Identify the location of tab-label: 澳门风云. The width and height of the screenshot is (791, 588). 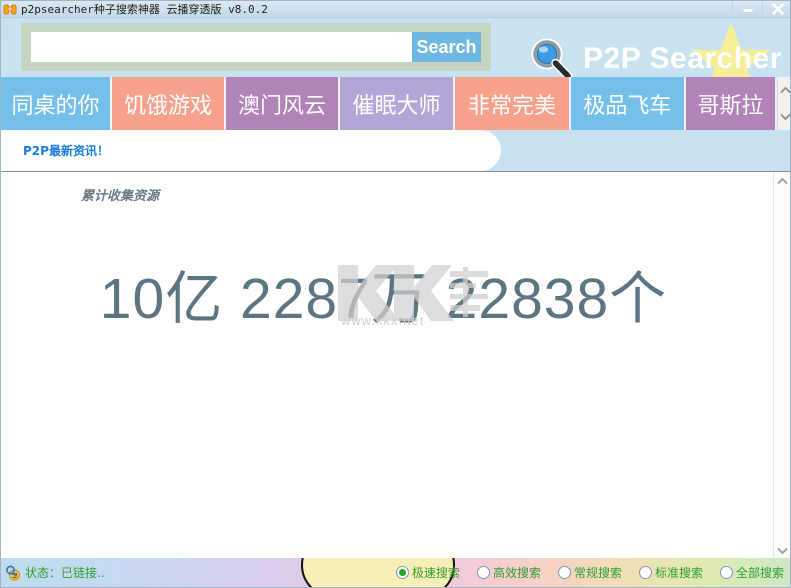
(281, 106).